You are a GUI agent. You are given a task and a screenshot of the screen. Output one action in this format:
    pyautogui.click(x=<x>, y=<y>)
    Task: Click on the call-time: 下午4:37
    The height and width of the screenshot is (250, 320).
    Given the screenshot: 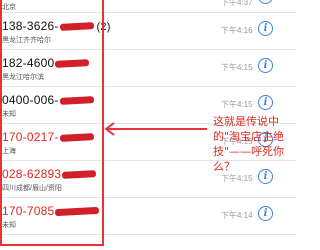 What is the action you would take?
    pyautogui.click(x=237, y=3)
    